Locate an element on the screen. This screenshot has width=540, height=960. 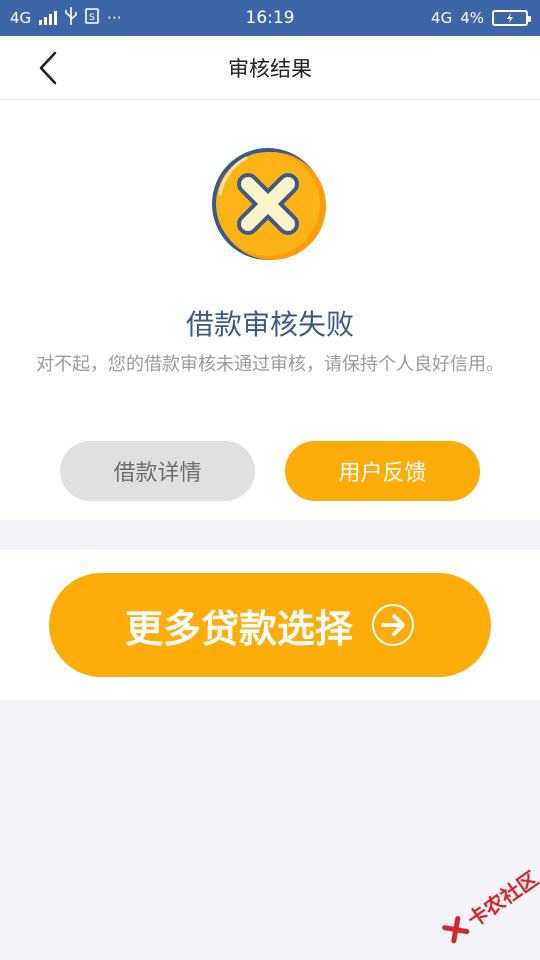
watermark-text: 卡农社区 is located at coordinates (501, 898).